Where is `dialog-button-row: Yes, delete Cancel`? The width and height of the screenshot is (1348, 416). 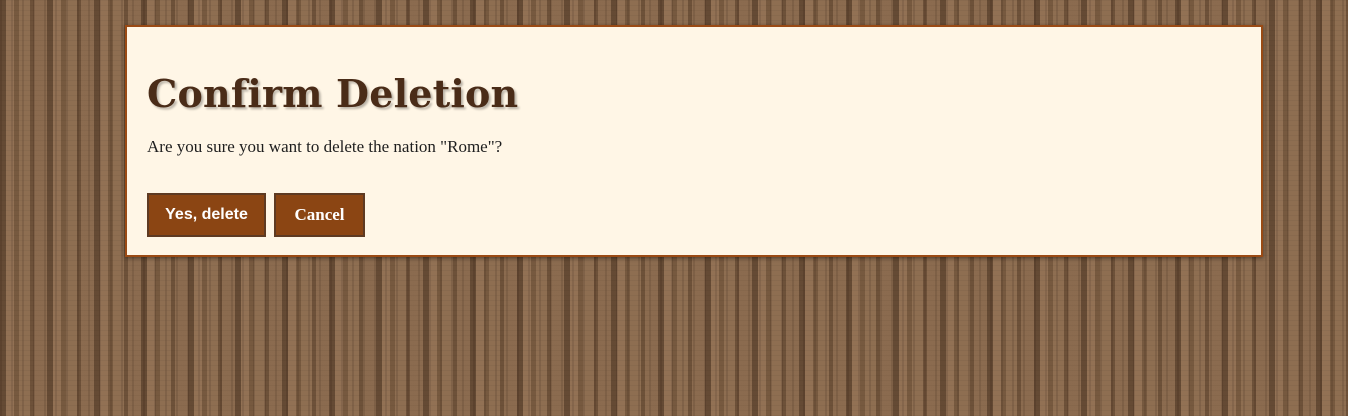 dialog-button-row: Yes, delete Cancel is located at coordinates (256, 215).